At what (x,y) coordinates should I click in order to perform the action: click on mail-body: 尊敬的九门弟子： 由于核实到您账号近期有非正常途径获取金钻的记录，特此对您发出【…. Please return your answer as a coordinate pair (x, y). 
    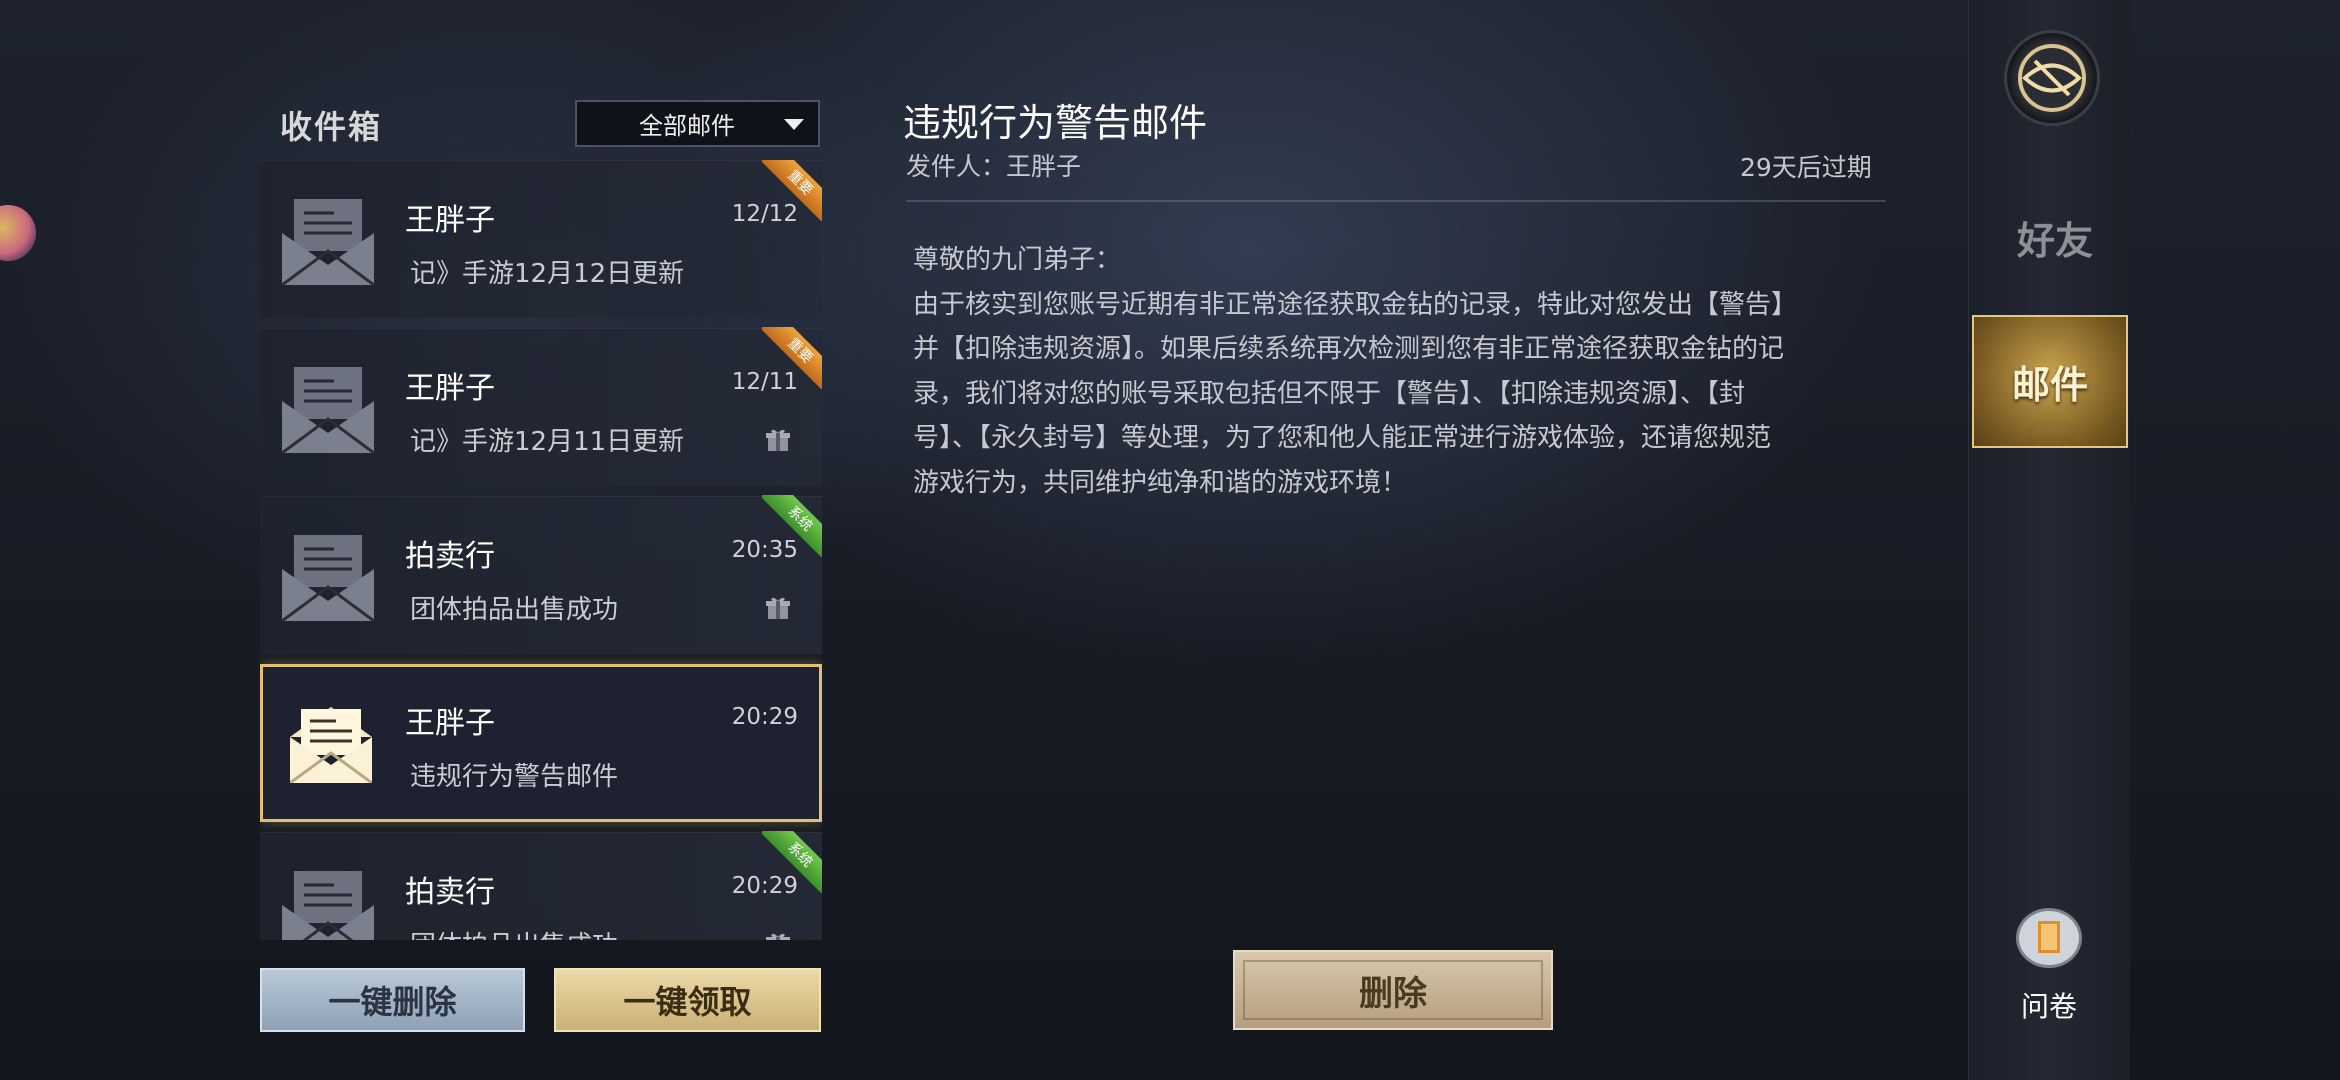
    Looking at the image, I should click on (1393, 371).